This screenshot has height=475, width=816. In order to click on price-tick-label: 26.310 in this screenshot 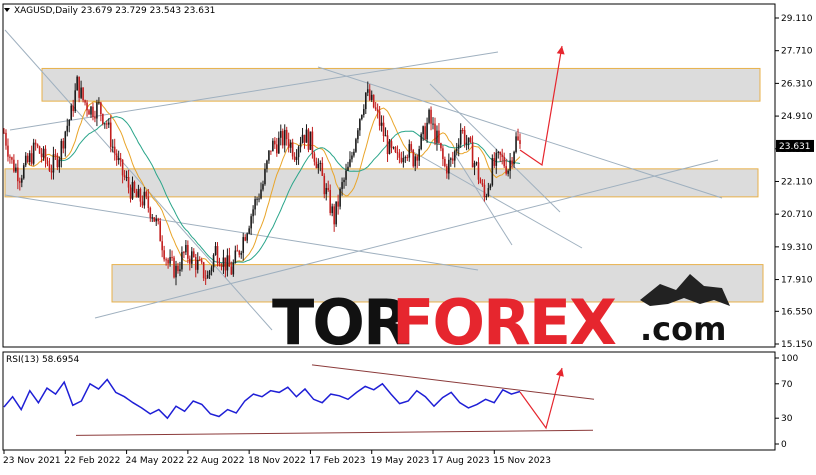, I will do `click(797, 84)`.